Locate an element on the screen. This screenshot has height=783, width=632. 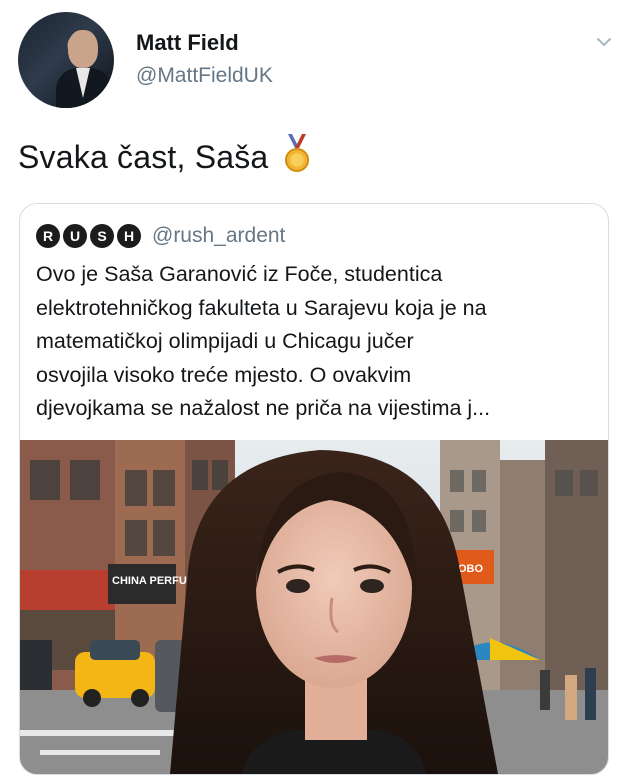
user-handle: @MattFieldUK is located at coordinates (204, 76).